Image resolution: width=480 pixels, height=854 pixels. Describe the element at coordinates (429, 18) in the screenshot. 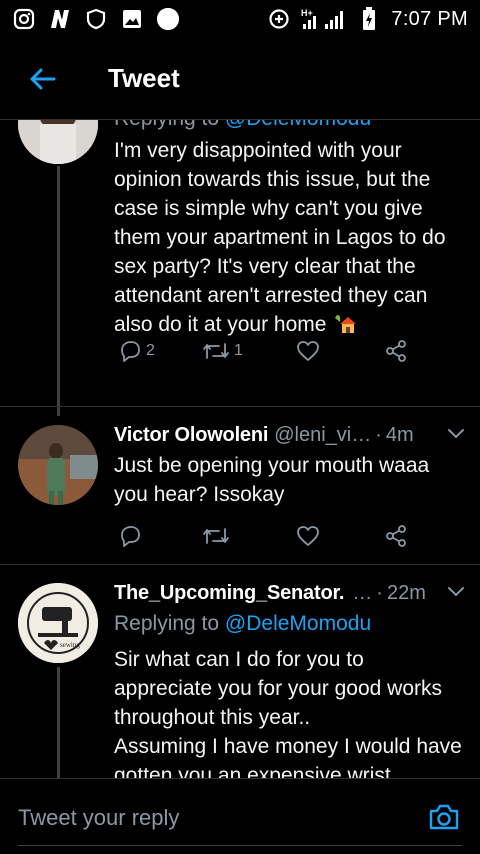

I see `status-time: 7:07 PM` at that location.